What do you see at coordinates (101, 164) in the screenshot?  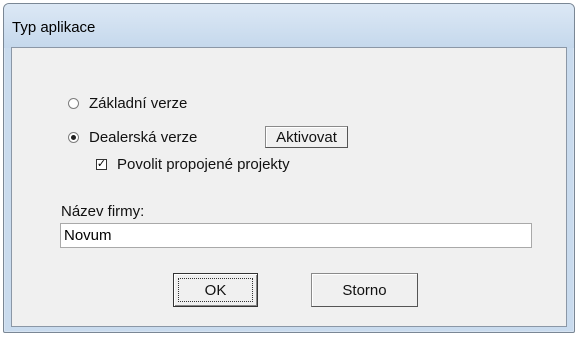 I see `checkbox-checked-icon: ✓` at bounding box center [101, 164].